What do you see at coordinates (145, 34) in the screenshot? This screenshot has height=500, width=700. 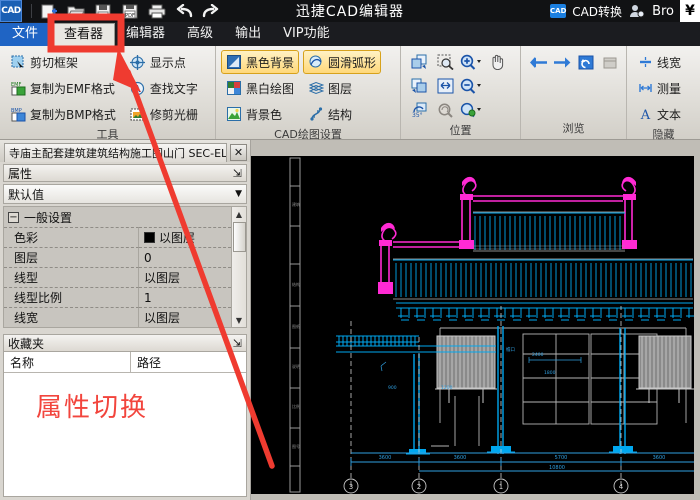 I see `tab-editor: 编辑器` at bounding box center [145, 34].